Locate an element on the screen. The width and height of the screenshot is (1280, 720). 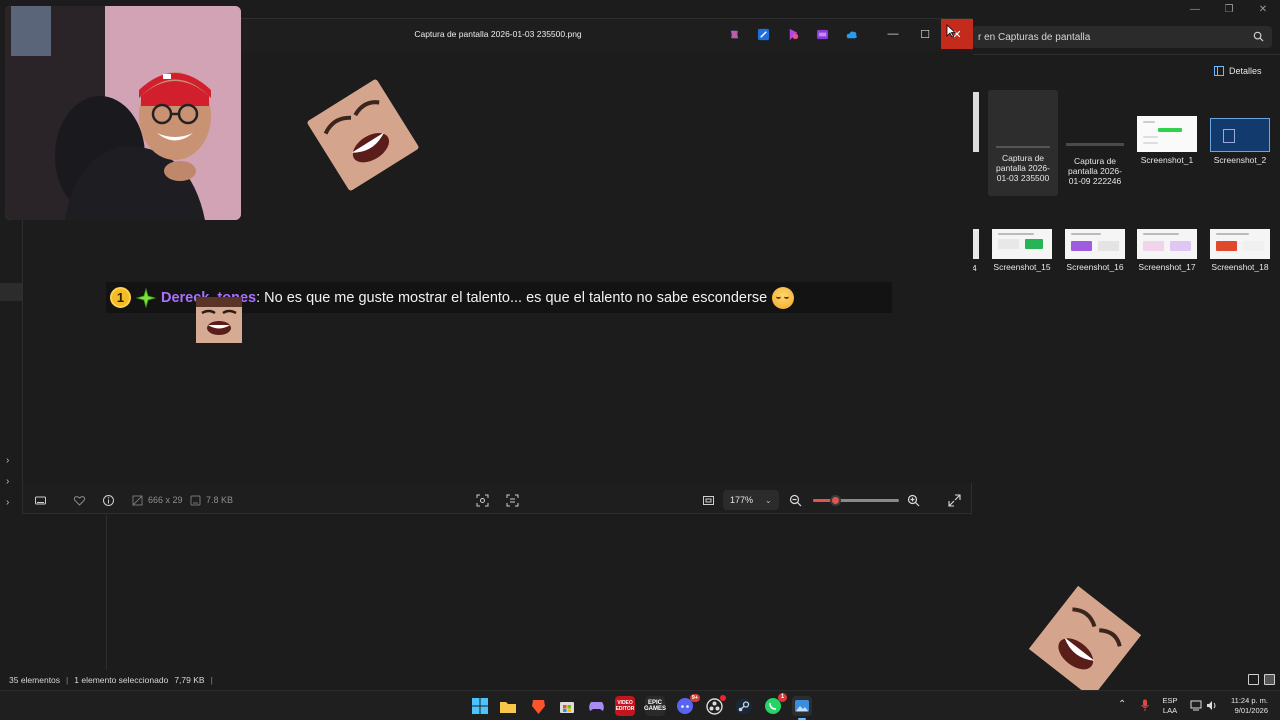
video-editor-app: VIDEO EDITOR is located at coordinates (625, 706).